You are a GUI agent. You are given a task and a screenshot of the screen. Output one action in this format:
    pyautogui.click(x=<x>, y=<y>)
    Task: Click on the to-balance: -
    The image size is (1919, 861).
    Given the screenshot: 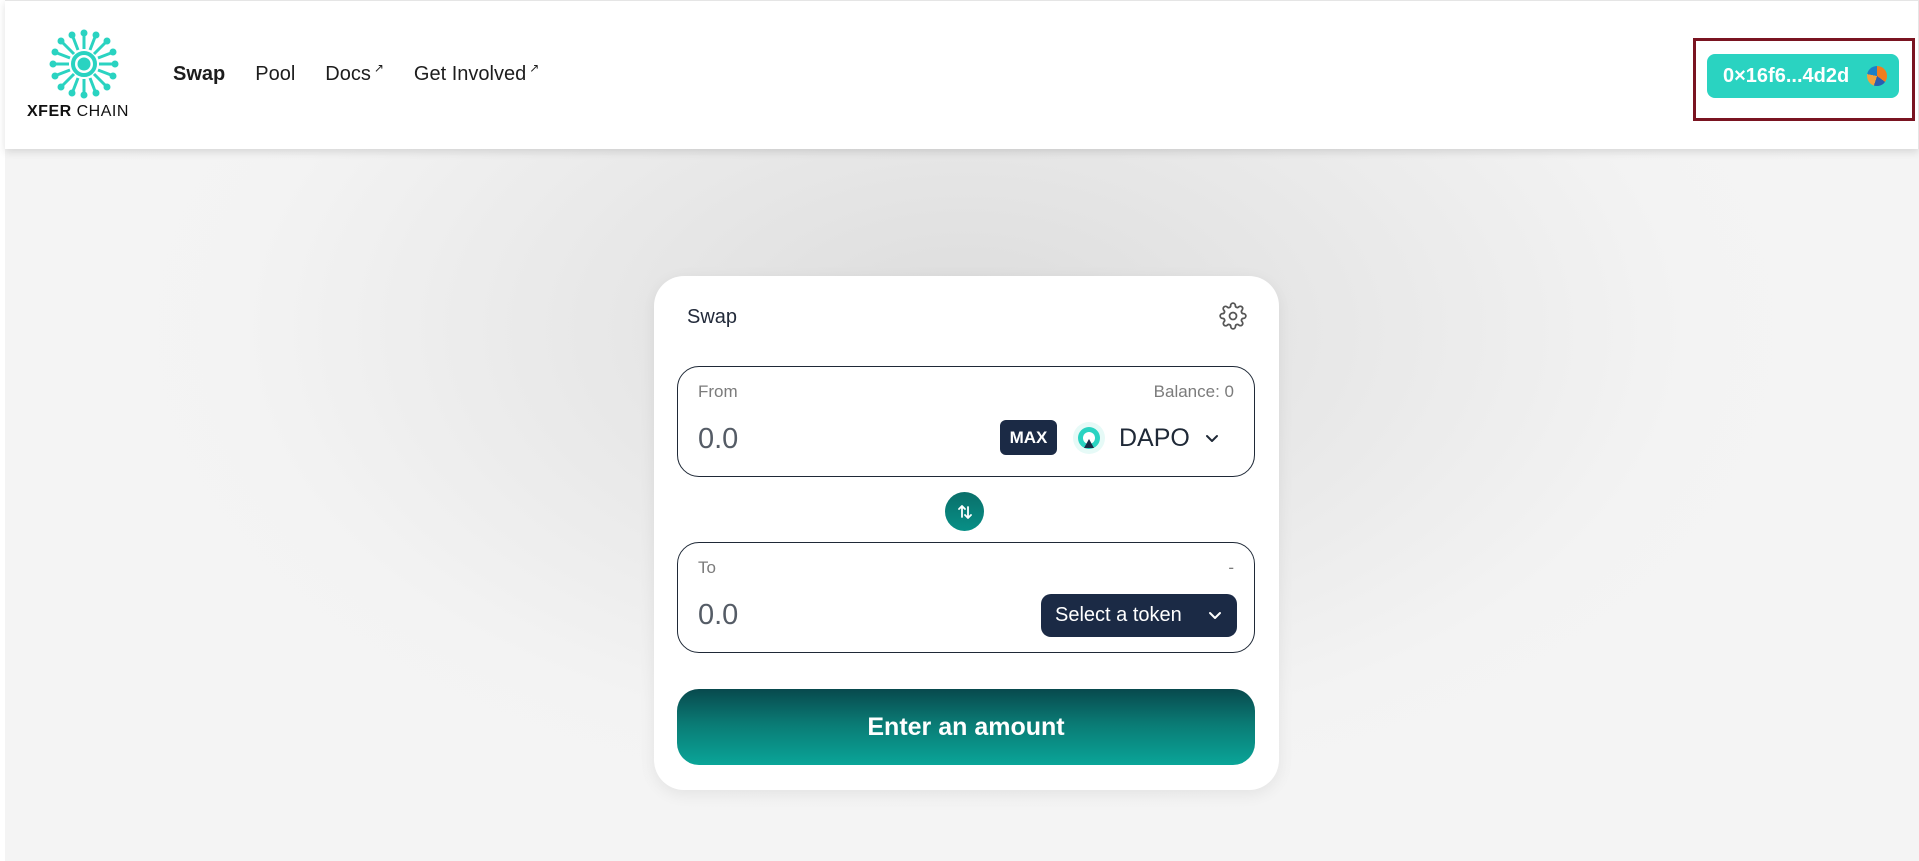 What is the action you would take?
    pyautogui.click(x=1231, y=567)
    